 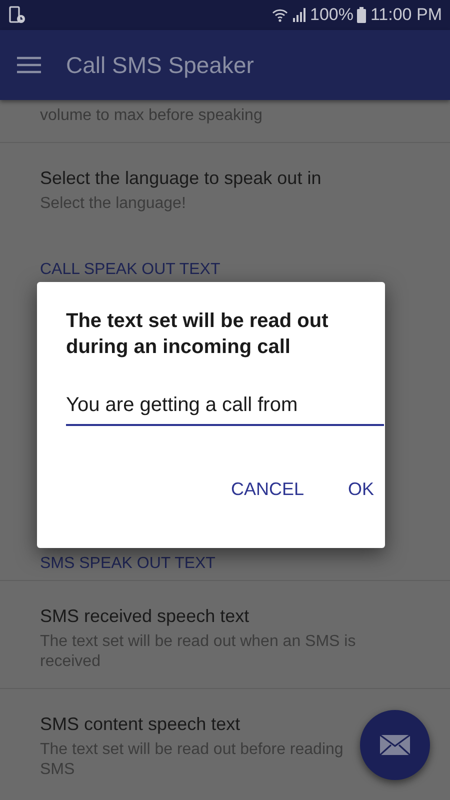 I want to click on category-header: CALL SPEAK OUT TEXT, so click(x=130, y=270).